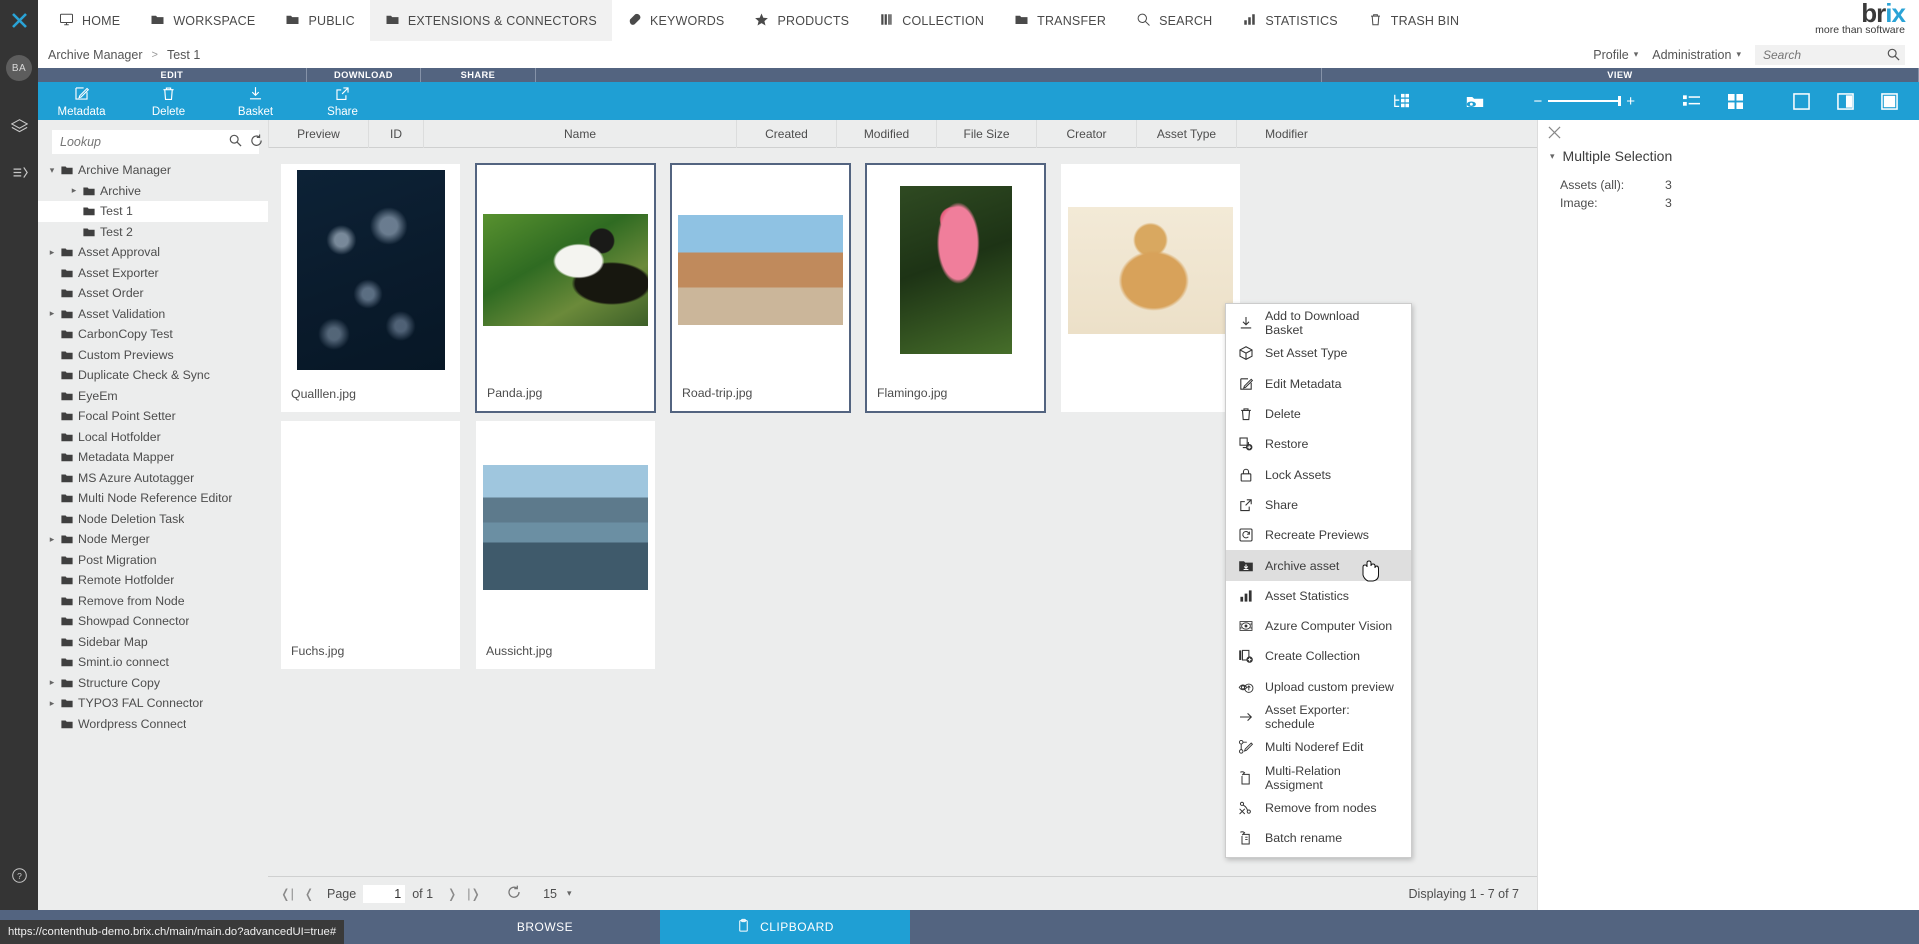  I want to click on bookmark-icon, so click(19, 172).